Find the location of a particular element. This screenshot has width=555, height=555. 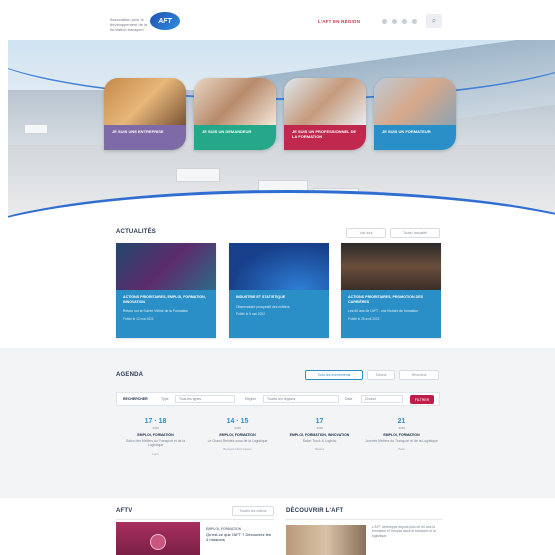

filter-region-select: Toutes les régions is located at coordinates (301, 399).